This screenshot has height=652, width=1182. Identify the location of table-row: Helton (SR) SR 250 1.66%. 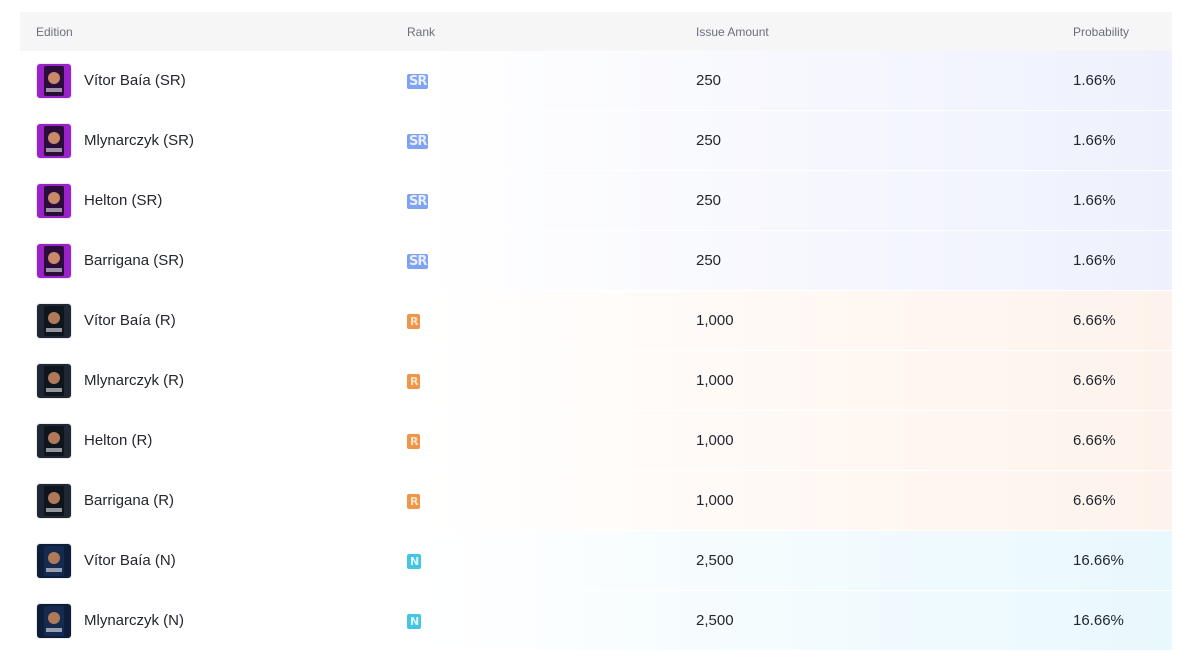
(596, 201).